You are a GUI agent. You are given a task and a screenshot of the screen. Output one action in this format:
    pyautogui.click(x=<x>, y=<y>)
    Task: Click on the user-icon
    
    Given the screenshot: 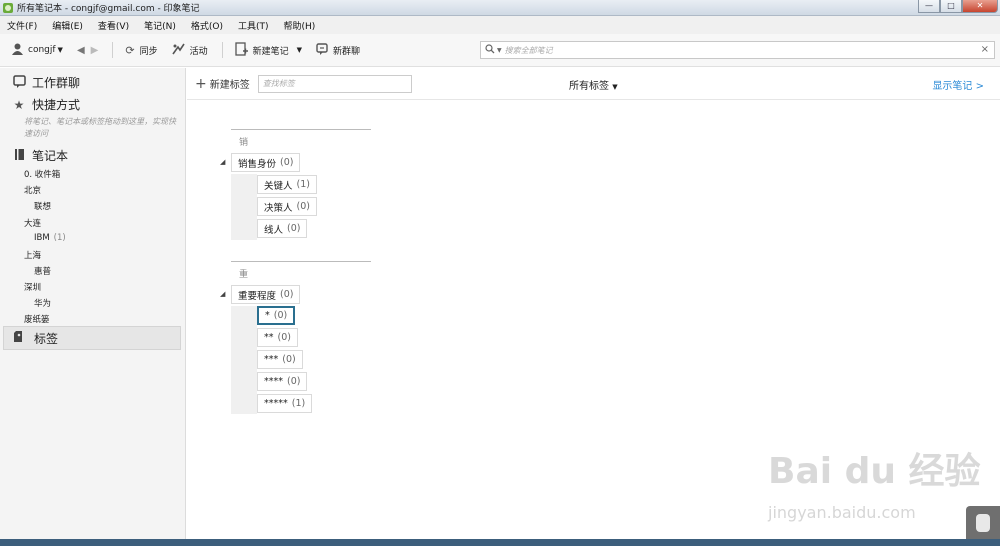 What is the action you would take?
    pyautogui.click(x=17, y=50)
    